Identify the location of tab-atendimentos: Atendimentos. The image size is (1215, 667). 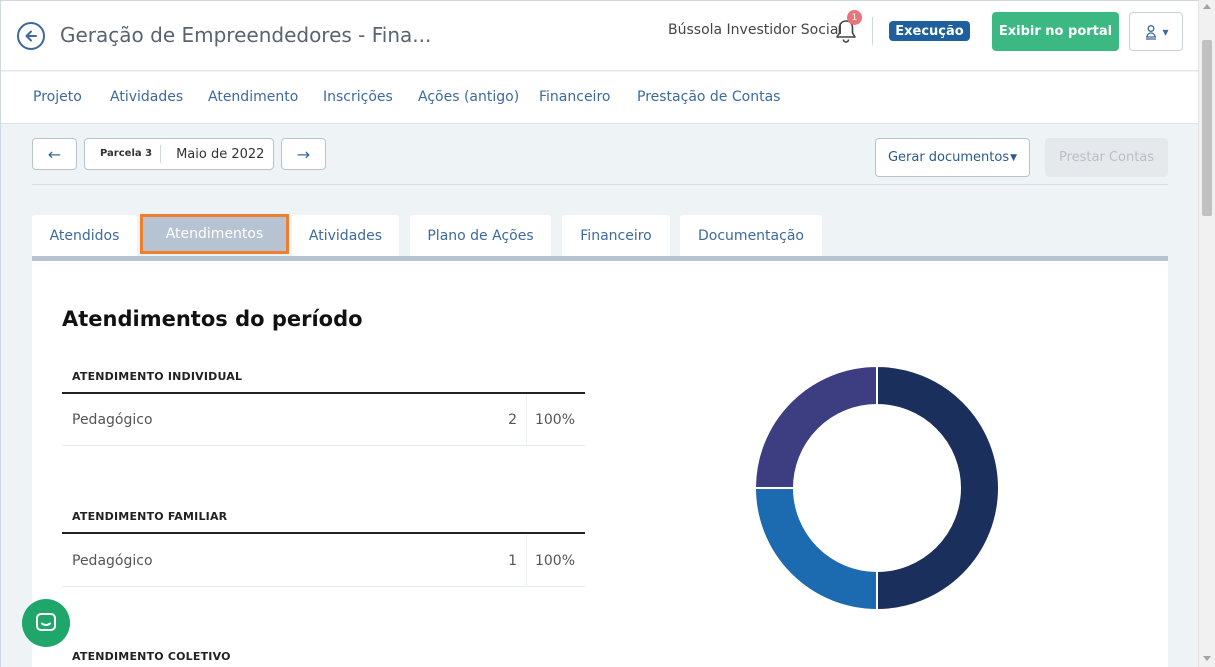
(214, 234).